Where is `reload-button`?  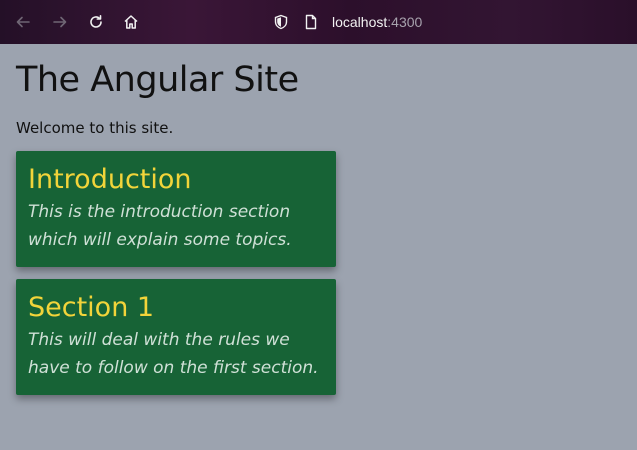
reload-button is located at coordinates (96, 22).